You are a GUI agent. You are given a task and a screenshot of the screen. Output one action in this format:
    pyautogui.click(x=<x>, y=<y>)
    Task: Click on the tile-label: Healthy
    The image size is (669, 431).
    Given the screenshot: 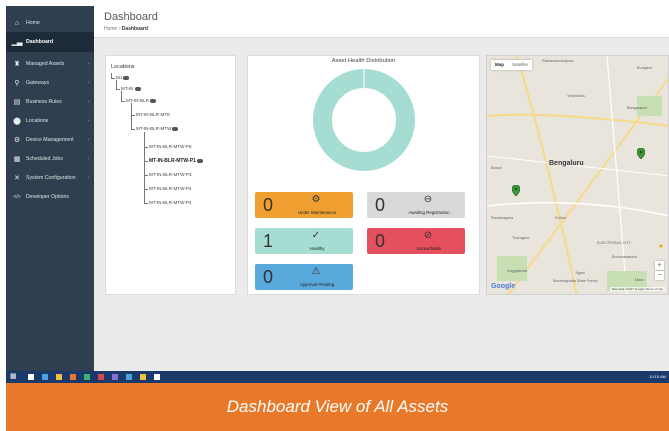 What is the action you would take?
    pyautogui.click(x=317, y=248)
    